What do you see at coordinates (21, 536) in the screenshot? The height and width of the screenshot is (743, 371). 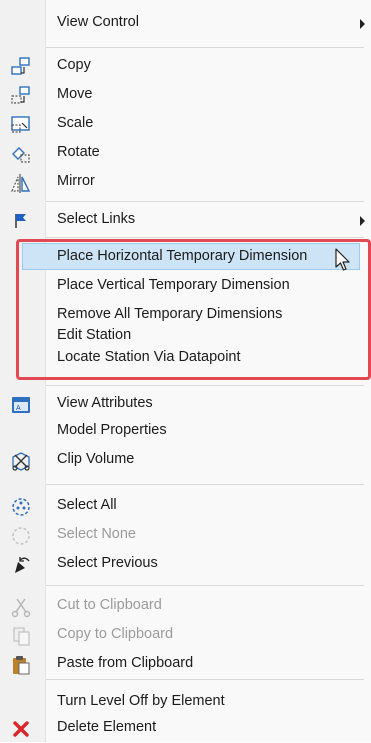 I see `select-none-icon` at bounding box center [21, 536].